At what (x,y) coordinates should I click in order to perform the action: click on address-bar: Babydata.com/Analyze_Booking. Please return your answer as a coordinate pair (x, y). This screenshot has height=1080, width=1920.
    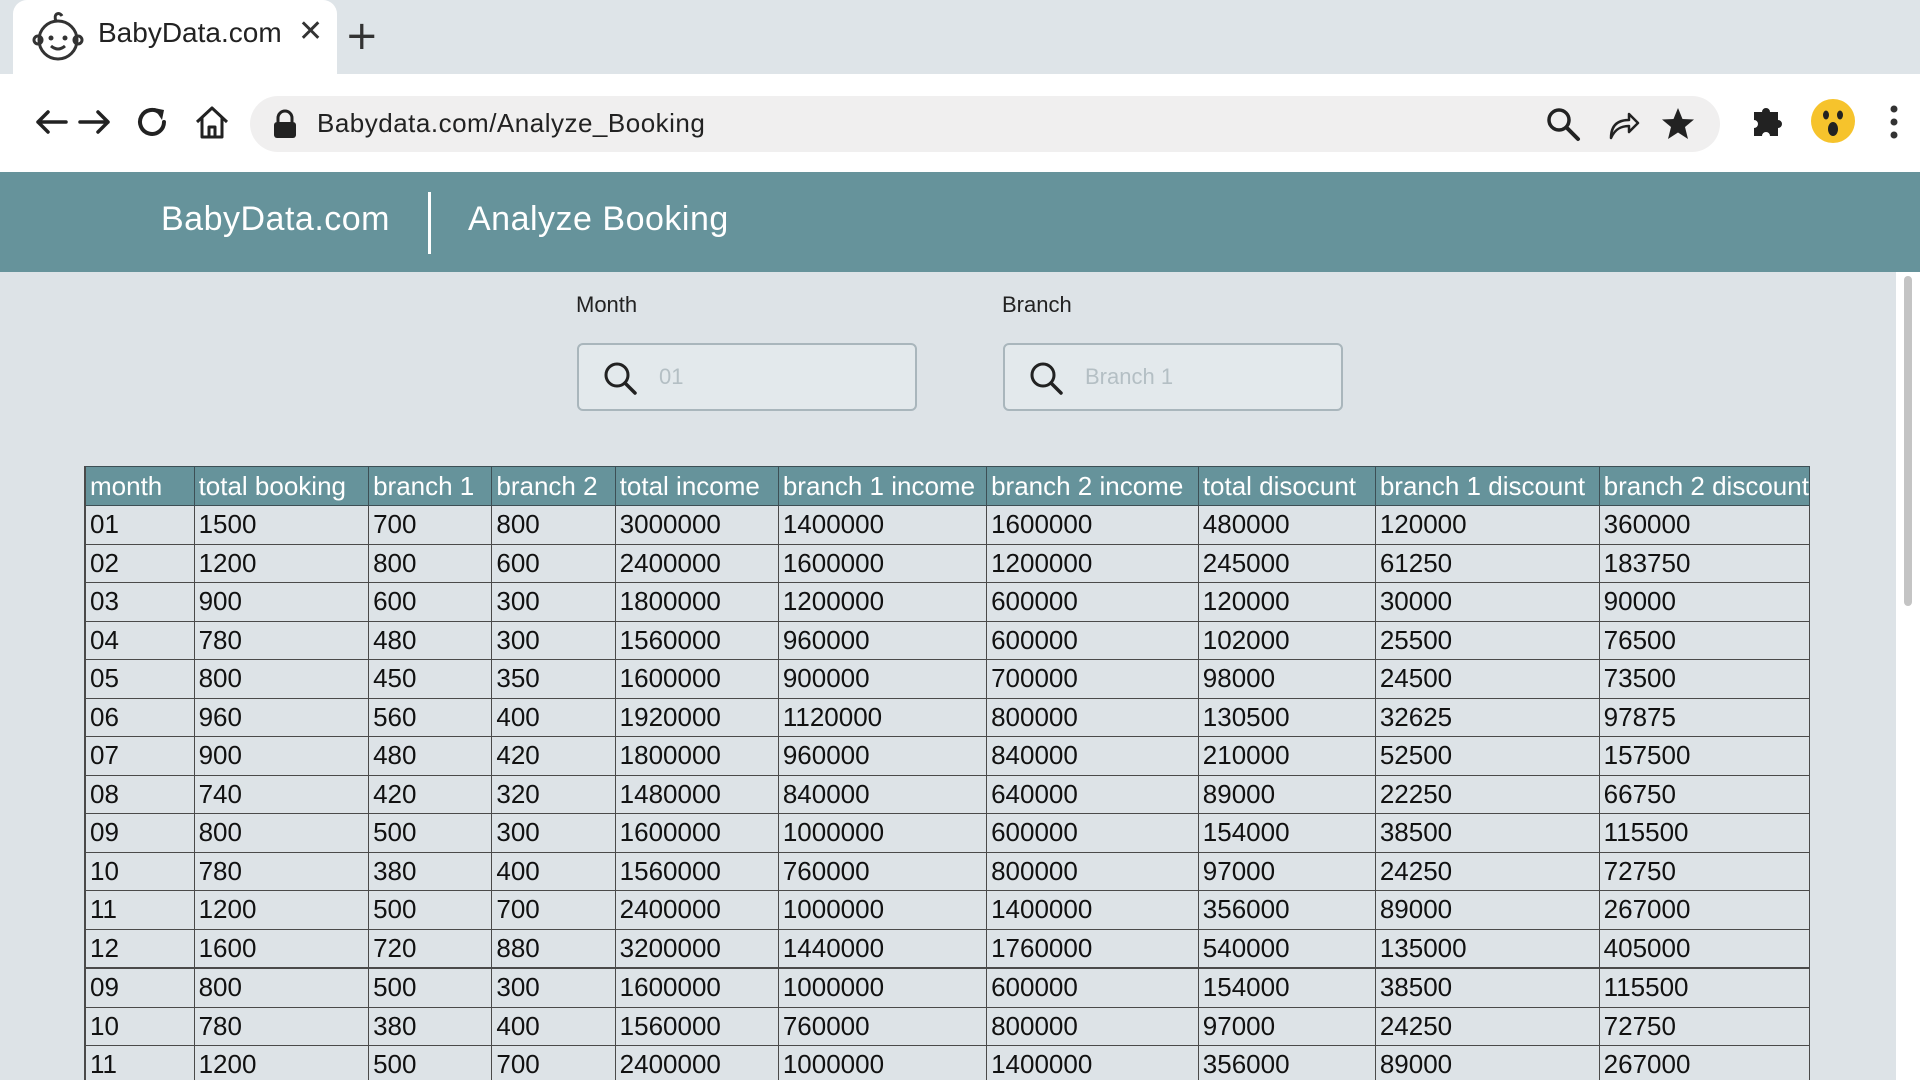
    Looking at the image, I should click on (985, 124).